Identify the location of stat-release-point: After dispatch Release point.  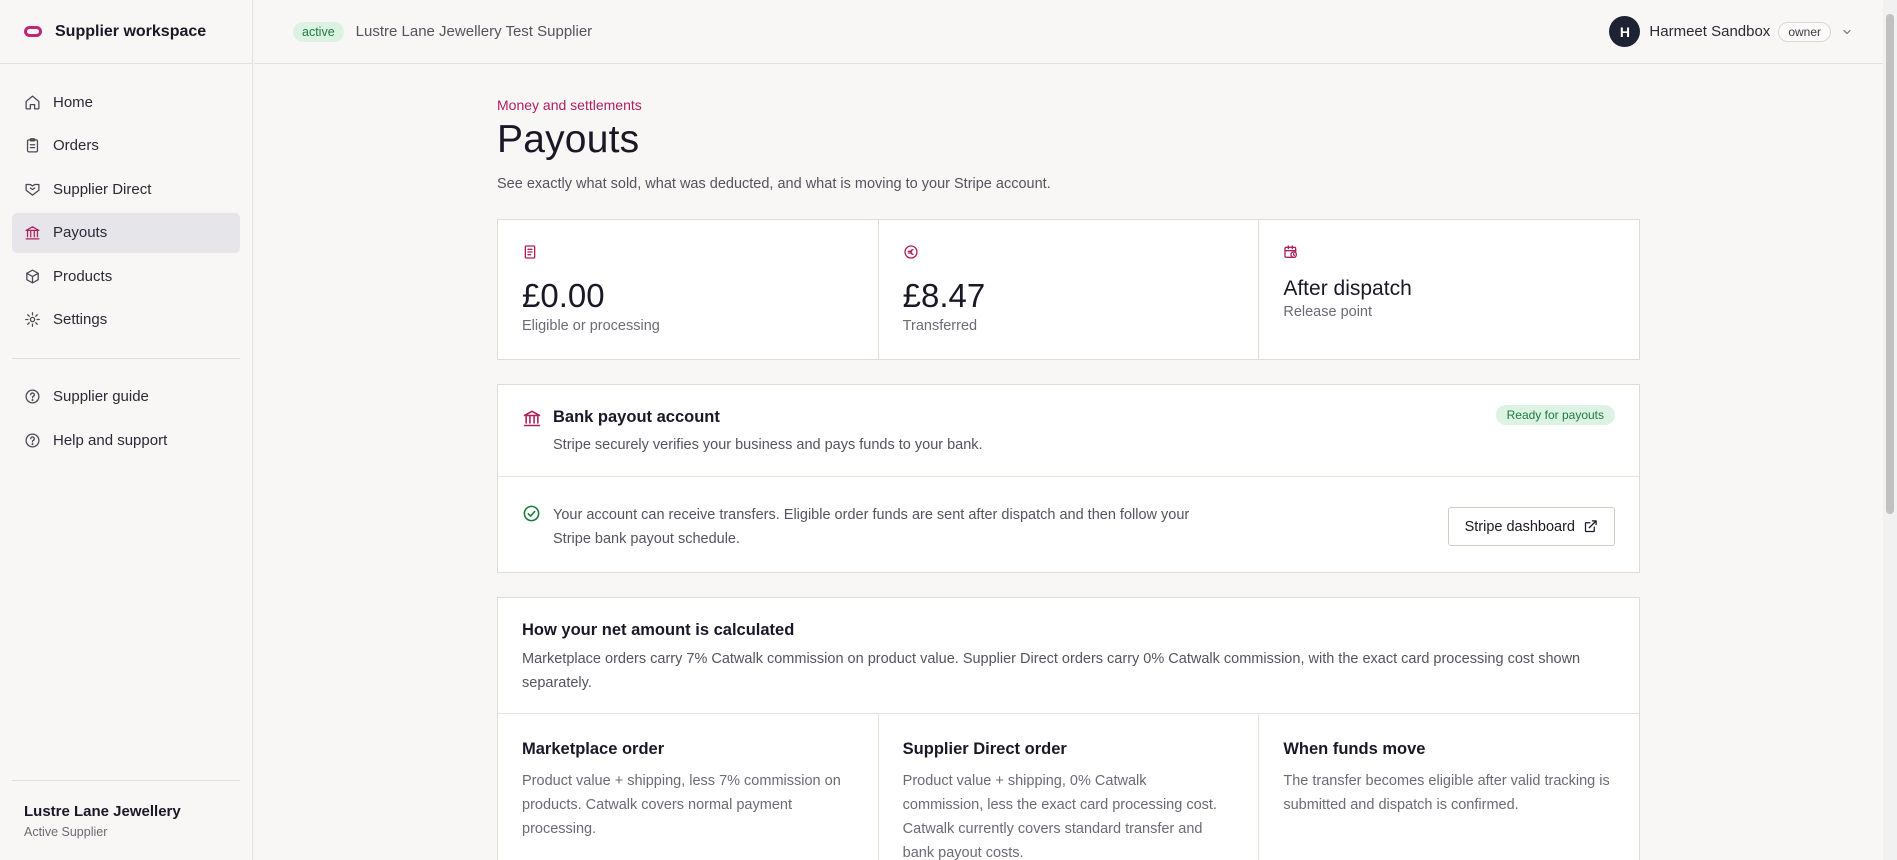
(1449, 289).